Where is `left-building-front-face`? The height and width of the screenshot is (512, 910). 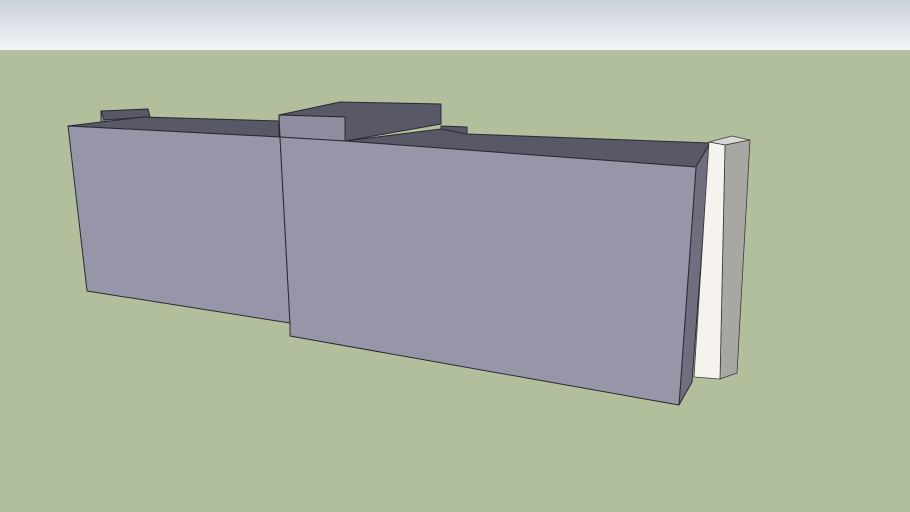
left-building-front-face is located at coordinates (179, 224).